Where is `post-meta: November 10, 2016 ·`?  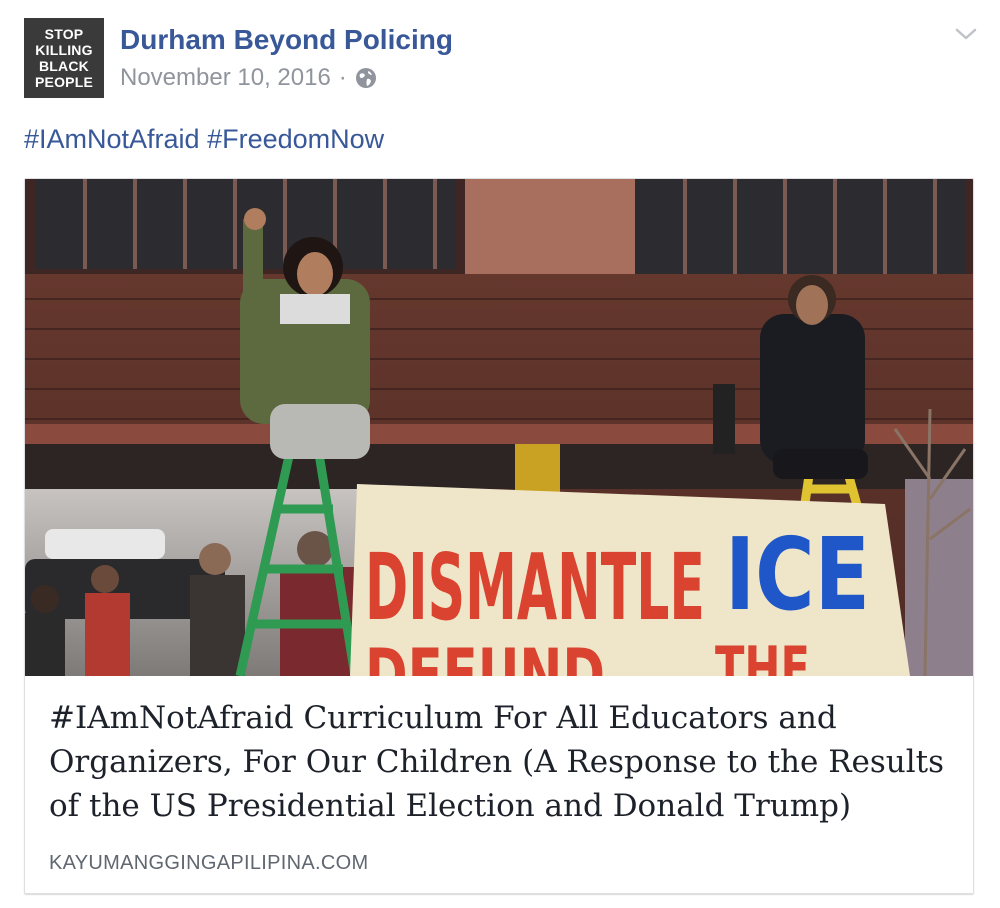
post-meta: November 10, 2016 · is located at coordinates (248, 78).